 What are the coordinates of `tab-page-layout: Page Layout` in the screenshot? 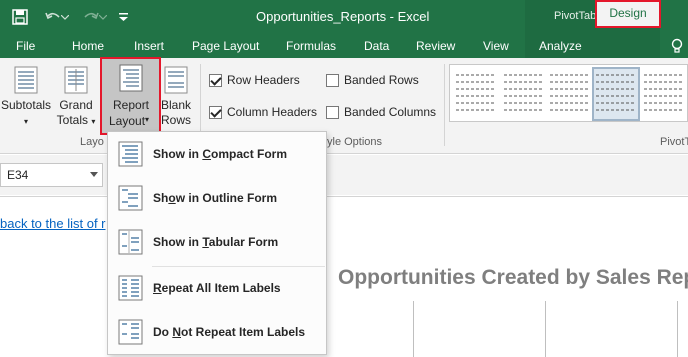 It's located at (225, 46).